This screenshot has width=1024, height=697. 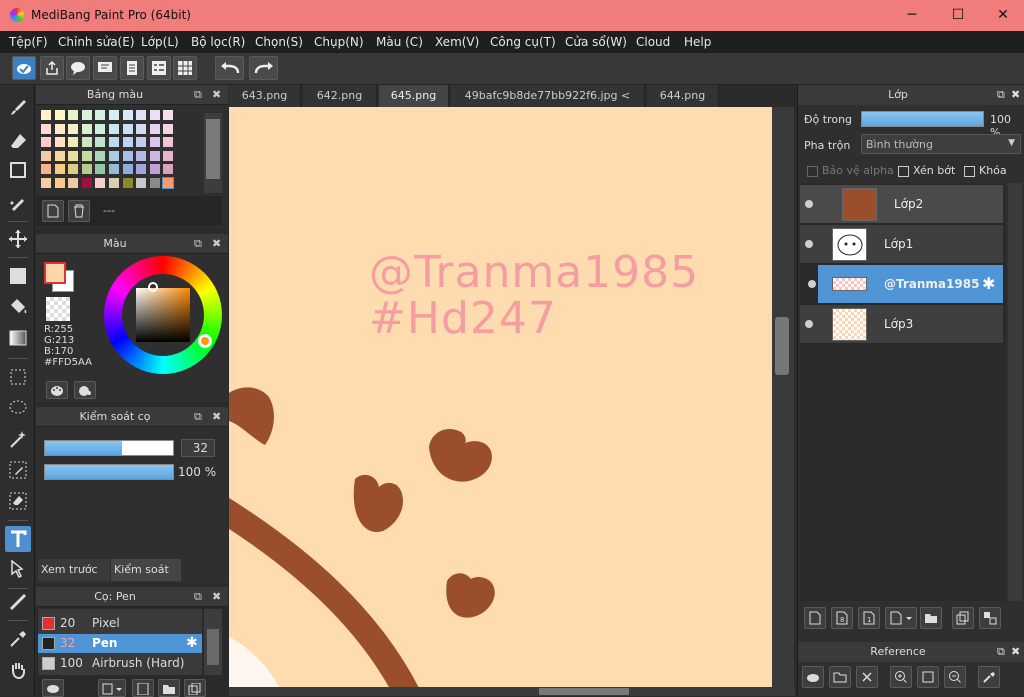 What do you see at coordinates (840, 677) in the screenshot?
I see `reference-open-button` at bounding box center [840, 677].